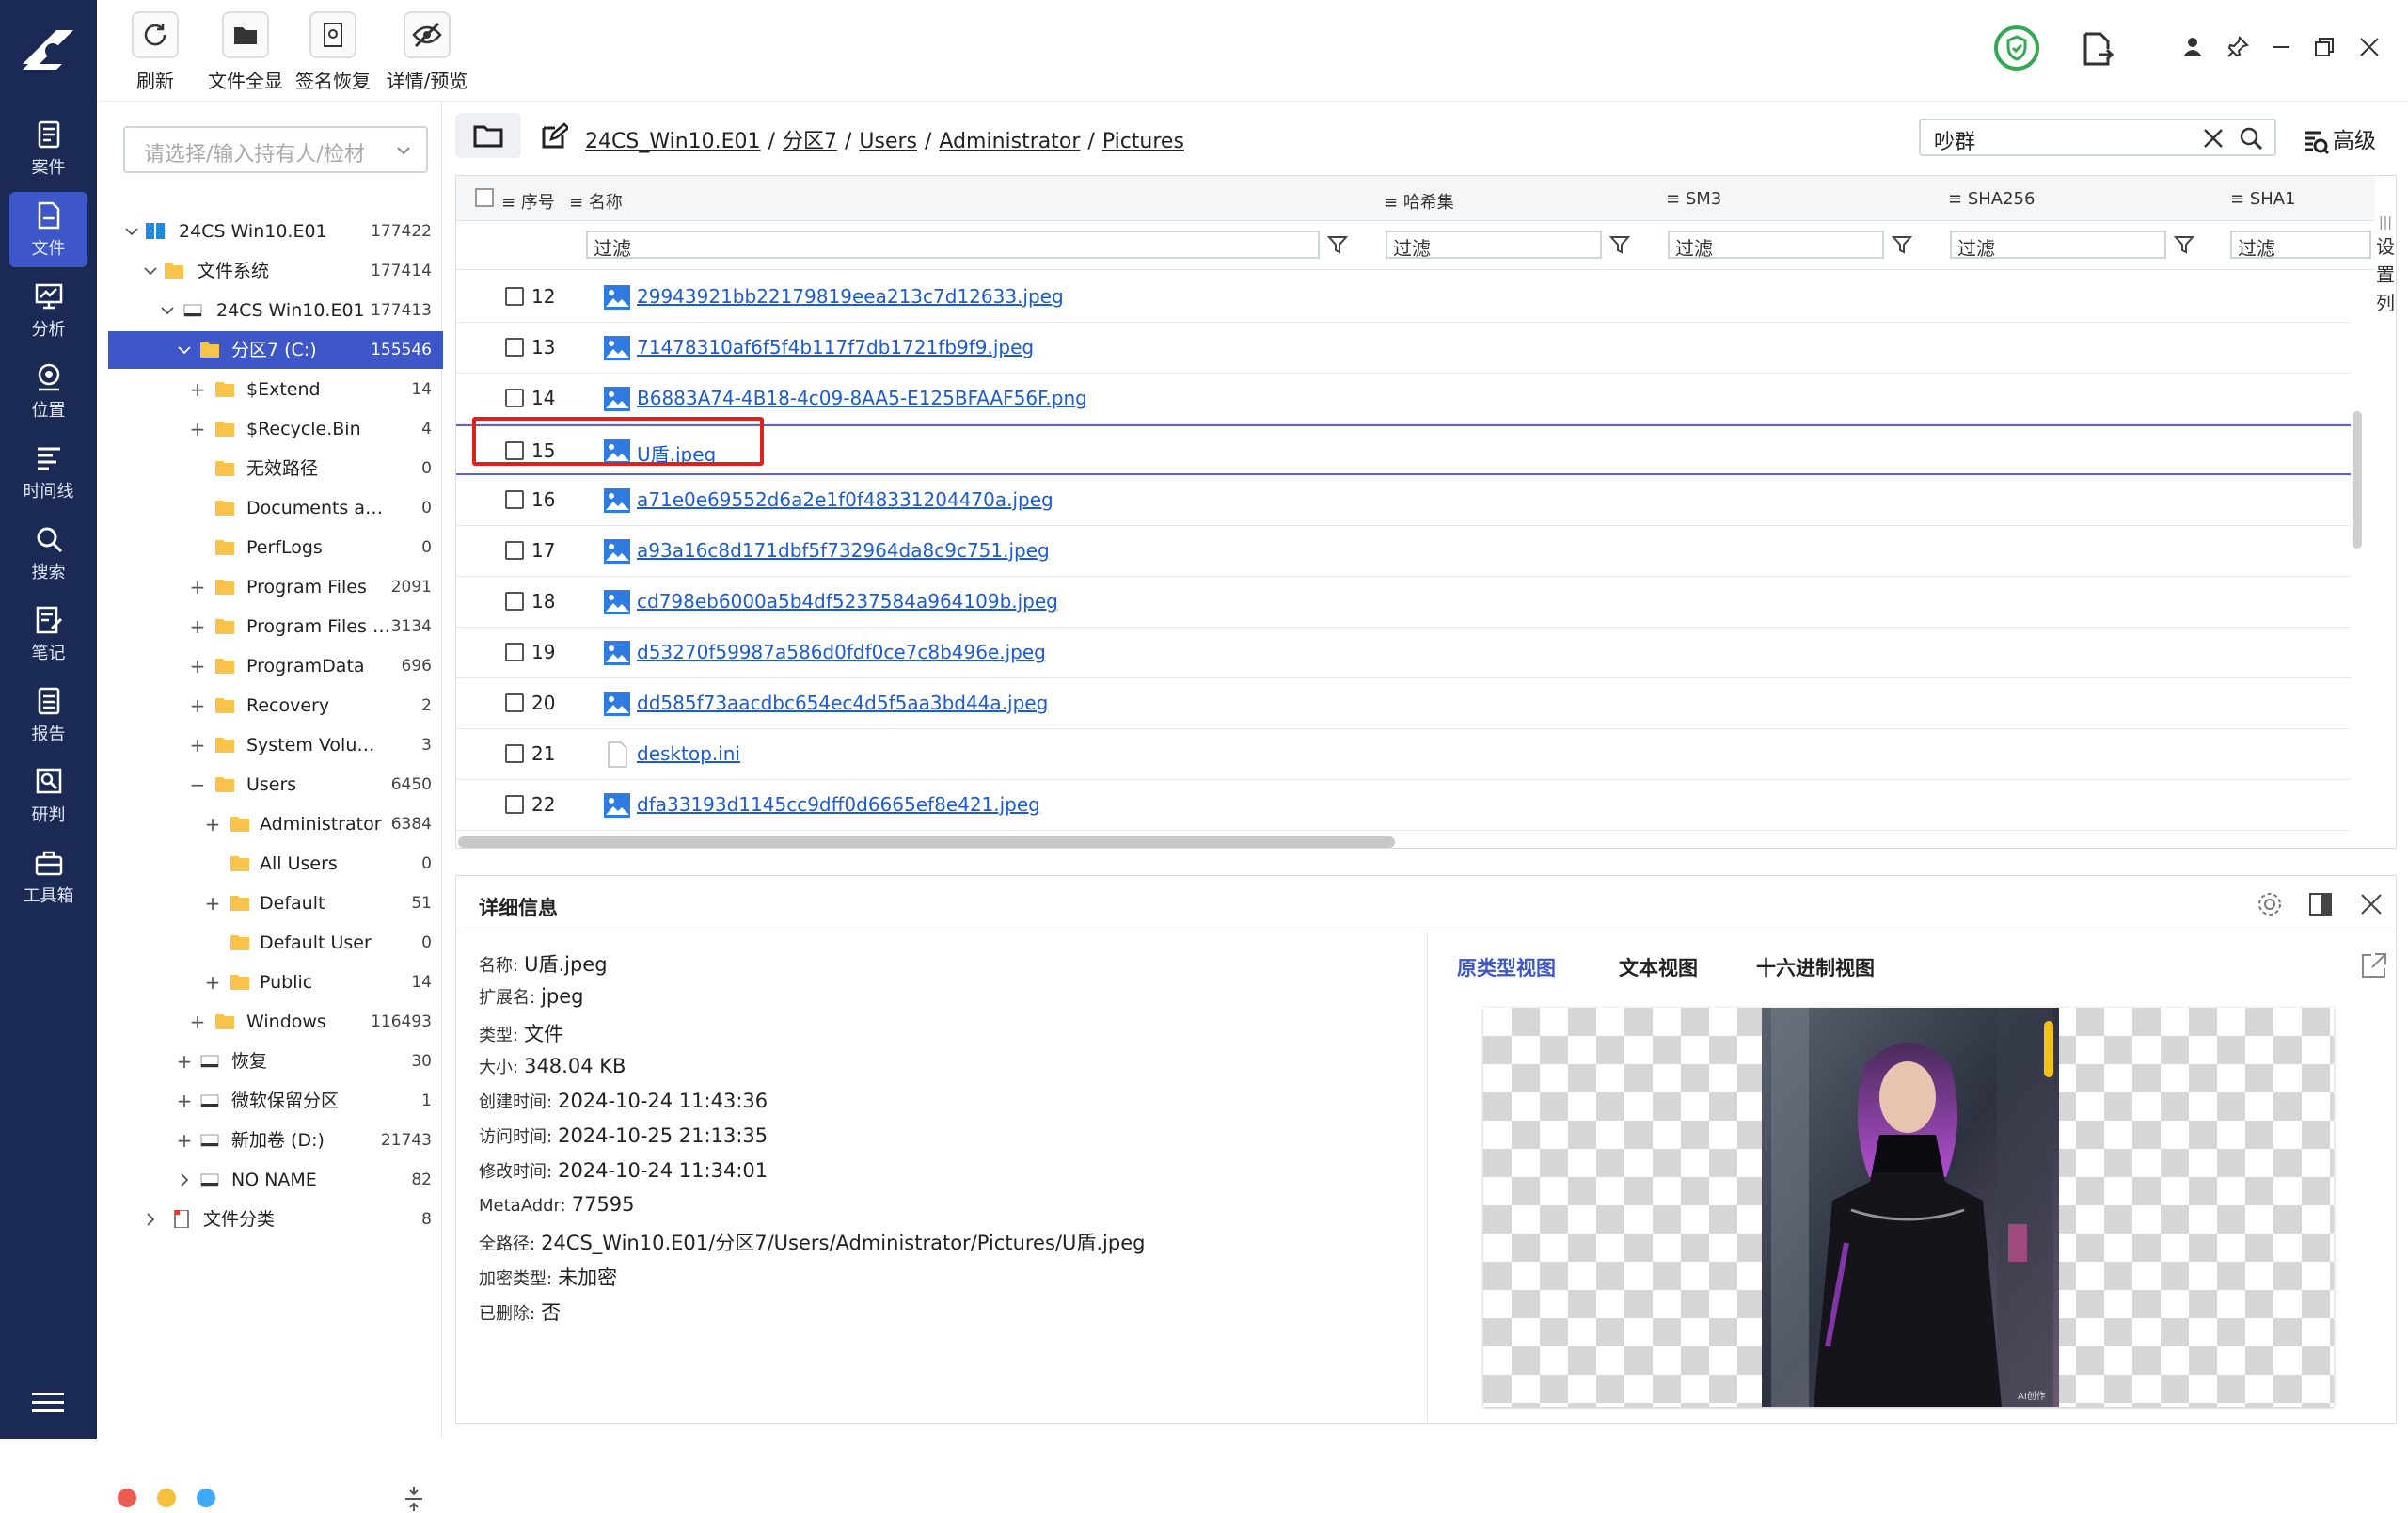 The height and width of the screenshot is (1513, 2408). I want to click on expand-toggle-icon: −, so click(198, 784).